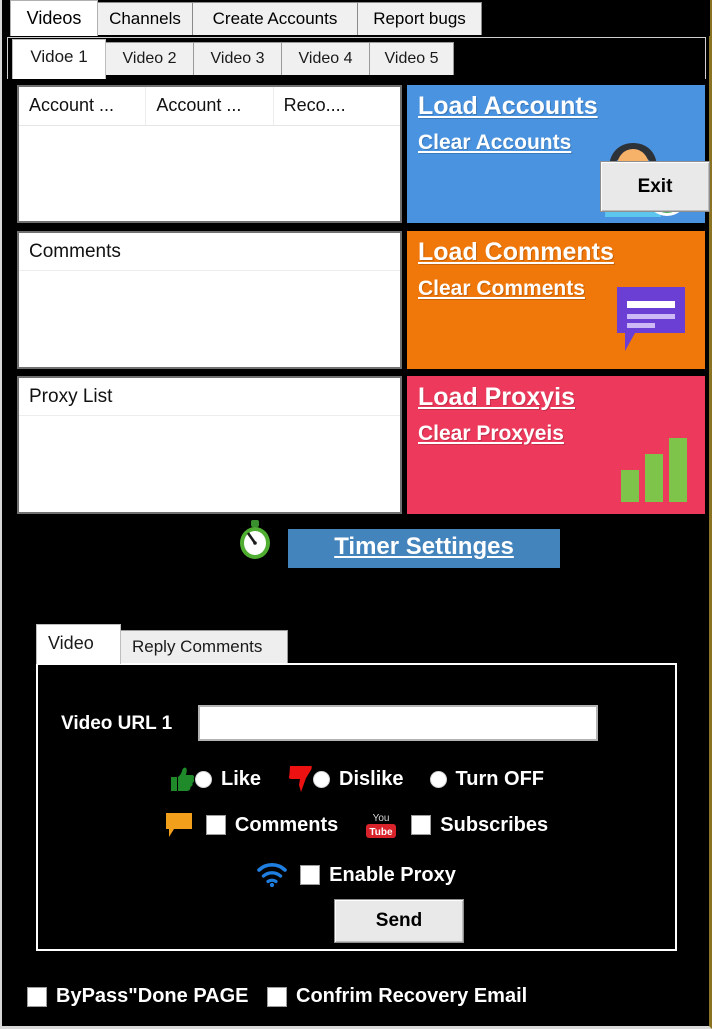  What do you see at coordinates (412, 996) in the screenshot?
I see `confirm-recovery-email-label: Confrim Recovery Email` at bounding box center [412, 996].